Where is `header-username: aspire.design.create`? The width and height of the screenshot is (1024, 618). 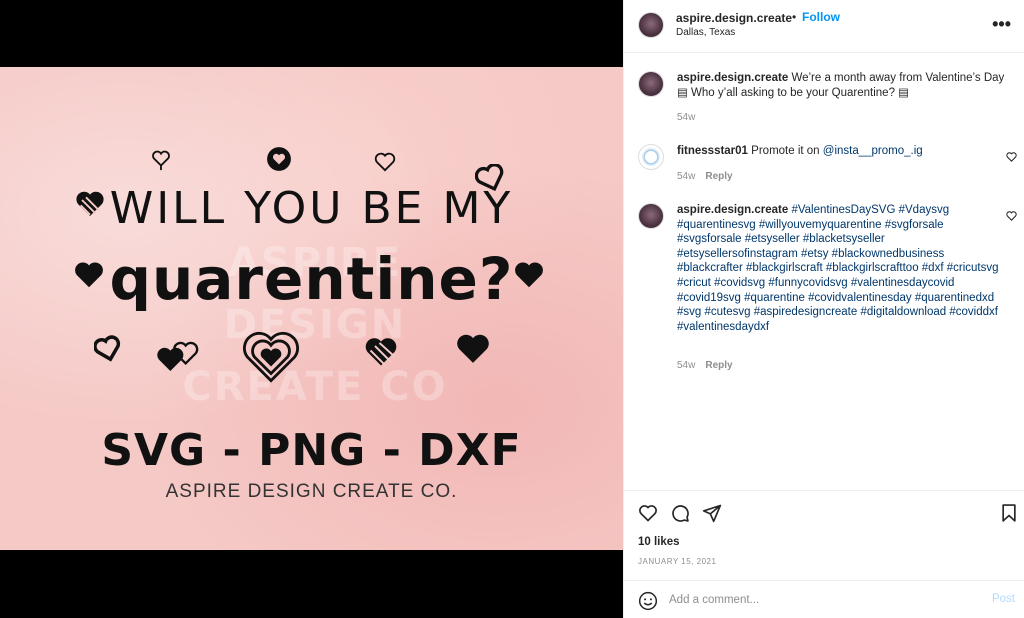 header-username: aspire.design.create is located at coordinates (734, 18).